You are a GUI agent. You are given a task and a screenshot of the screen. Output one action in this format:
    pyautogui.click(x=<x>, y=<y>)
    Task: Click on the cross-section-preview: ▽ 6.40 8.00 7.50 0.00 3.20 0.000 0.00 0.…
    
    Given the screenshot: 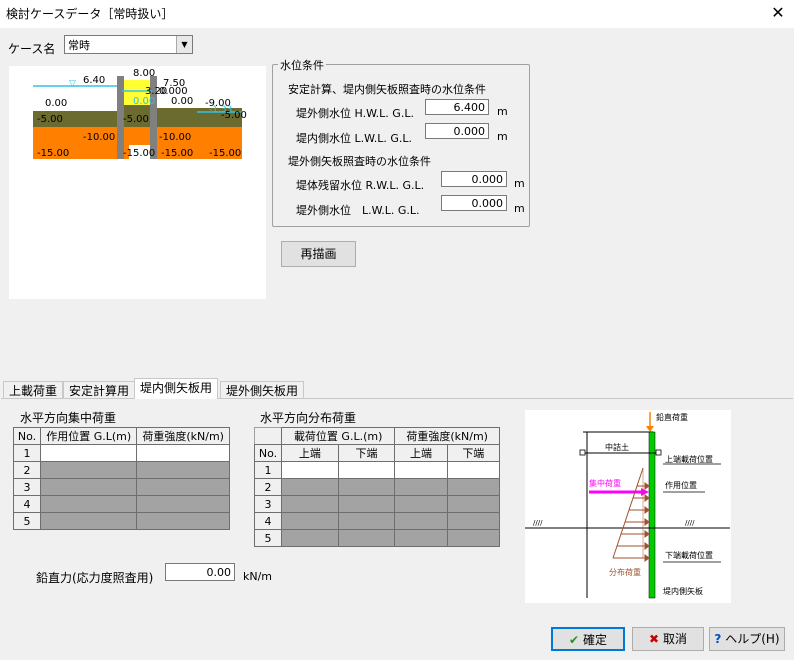 What is the action you would take?
    pyautogui.click(x=137, y=182)
    